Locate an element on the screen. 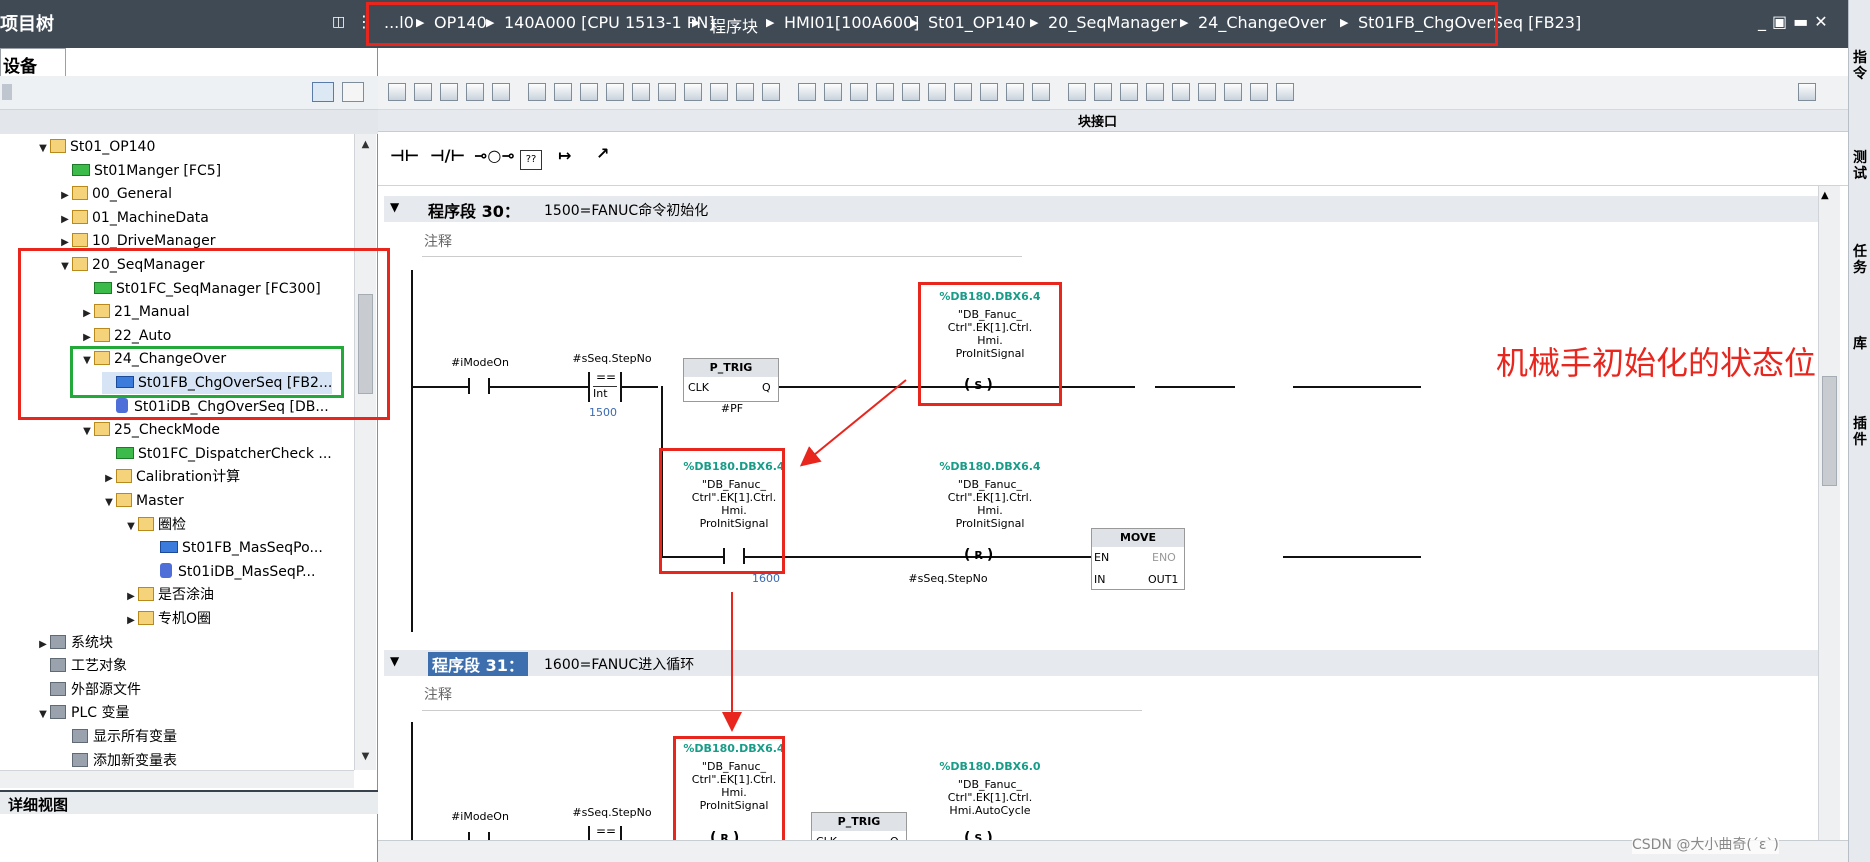  tree-item-label: 工艺对象 is located at coordinates (99, 666).